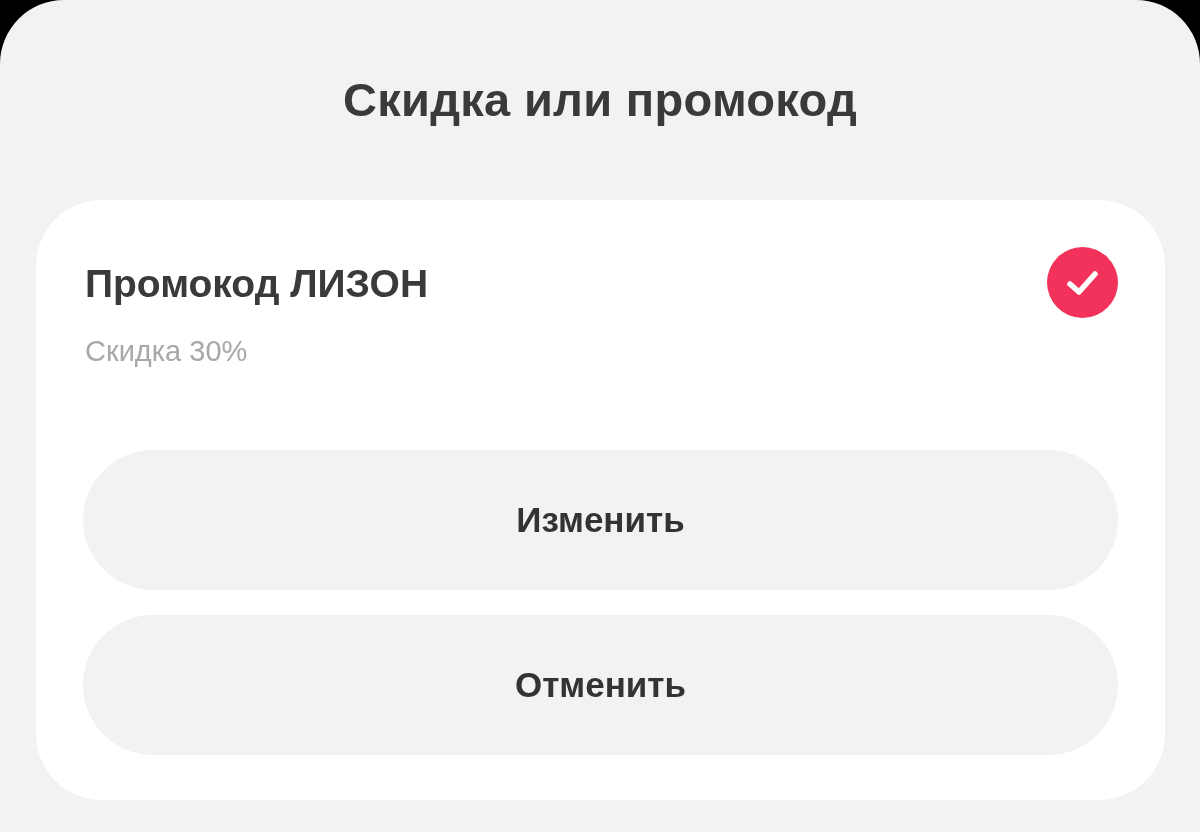 Image resolution: width=1200 pixels, height=832 pixels. Describe the element at coordinates (257, 284) in the screenshot. I see `promo-name: Промокод ЛИЗОН` at that location.